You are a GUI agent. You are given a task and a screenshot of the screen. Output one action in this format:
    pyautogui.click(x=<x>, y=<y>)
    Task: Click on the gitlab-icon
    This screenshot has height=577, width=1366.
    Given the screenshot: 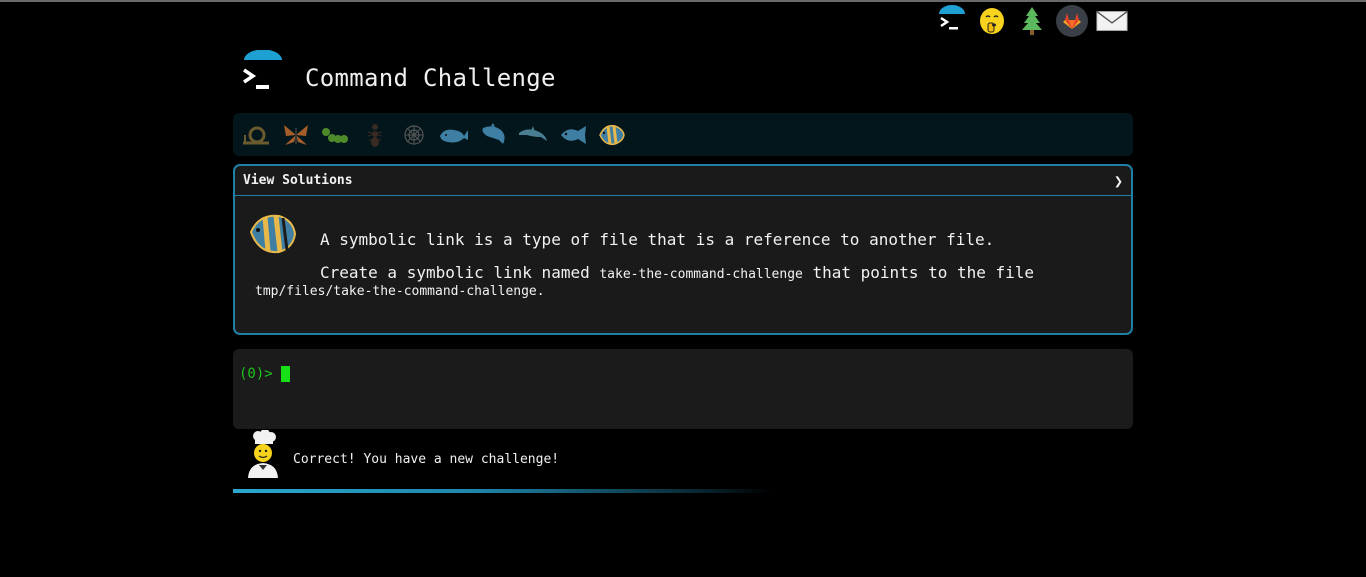 What is the action you would take?
    pyautogui.click(x=1072, y=21)
    